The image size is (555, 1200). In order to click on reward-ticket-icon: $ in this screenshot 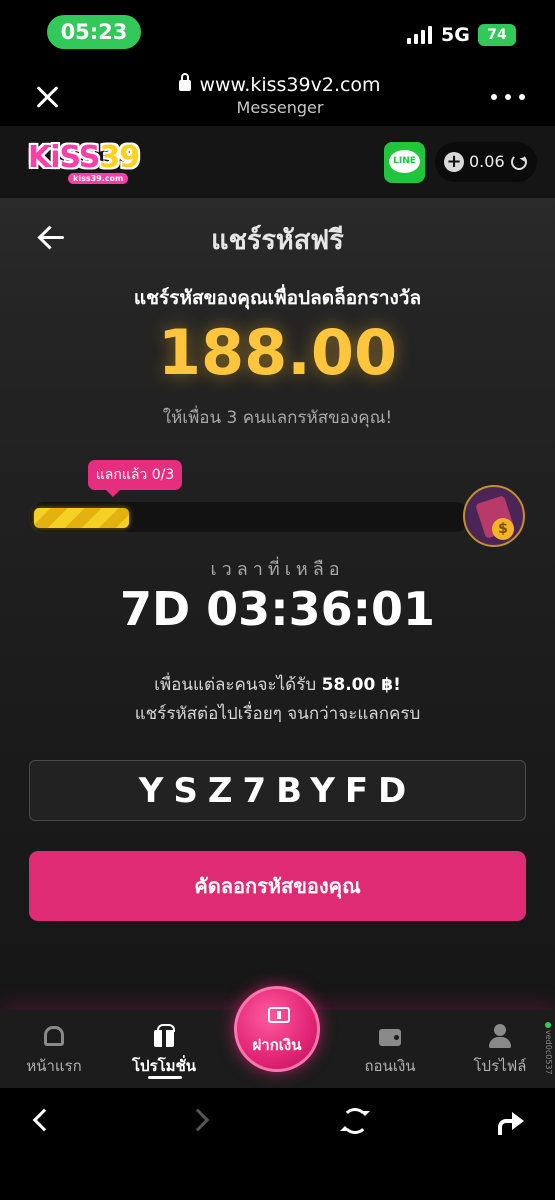, I will do `click(494, 516)`.